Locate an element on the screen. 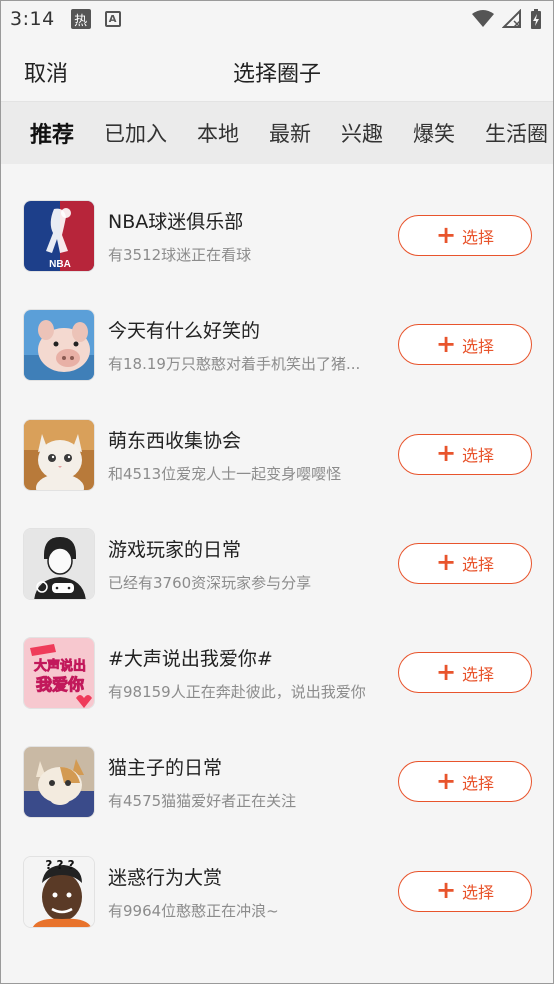 The width and height of the screenshot is (554, 984). tab-funny: 爆笑 is located at coordinates (434, 133).